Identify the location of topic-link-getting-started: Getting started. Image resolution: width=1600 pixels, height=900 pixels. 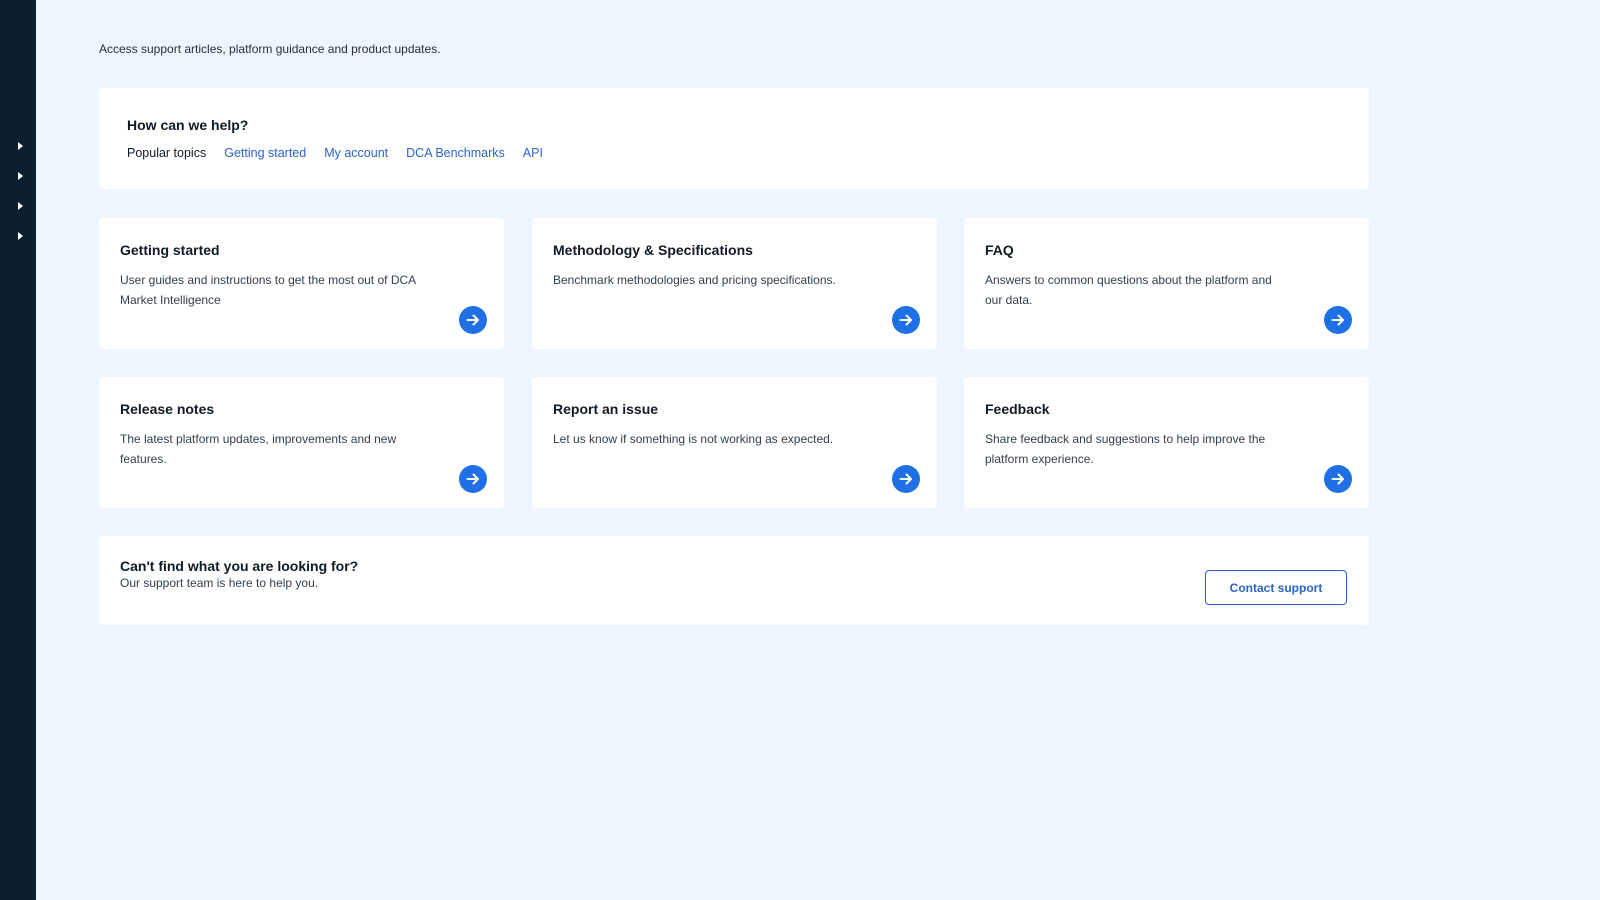
(265, 153).